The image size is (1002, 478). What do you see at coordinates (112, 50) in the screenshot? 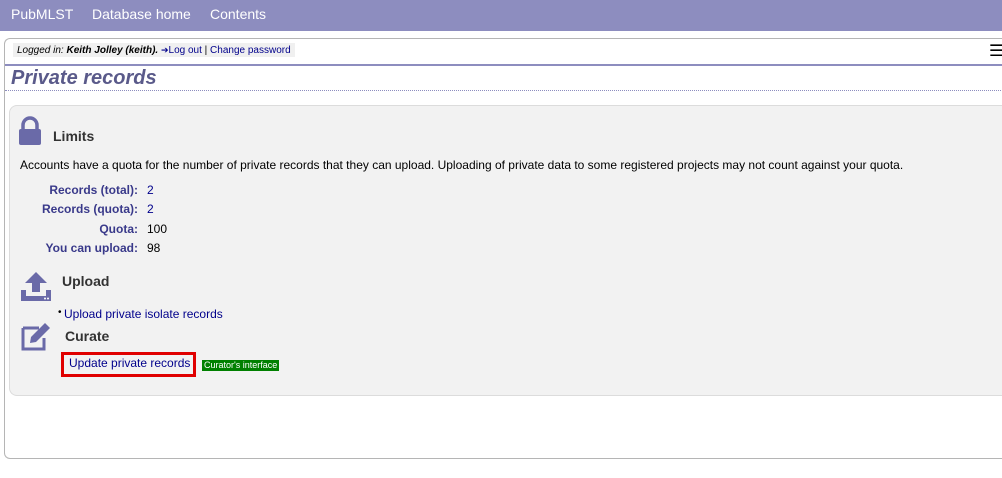
I see `login-user: Keith Jolley (keith).` at bounding box center [112, 50].